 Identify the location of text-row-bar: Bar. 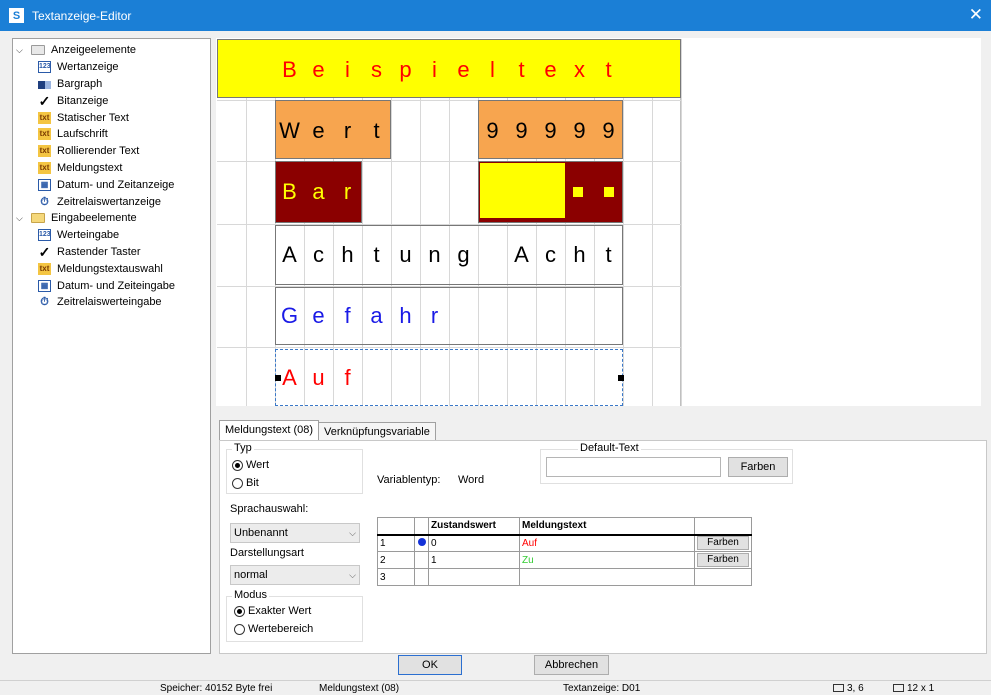
(318, 192).